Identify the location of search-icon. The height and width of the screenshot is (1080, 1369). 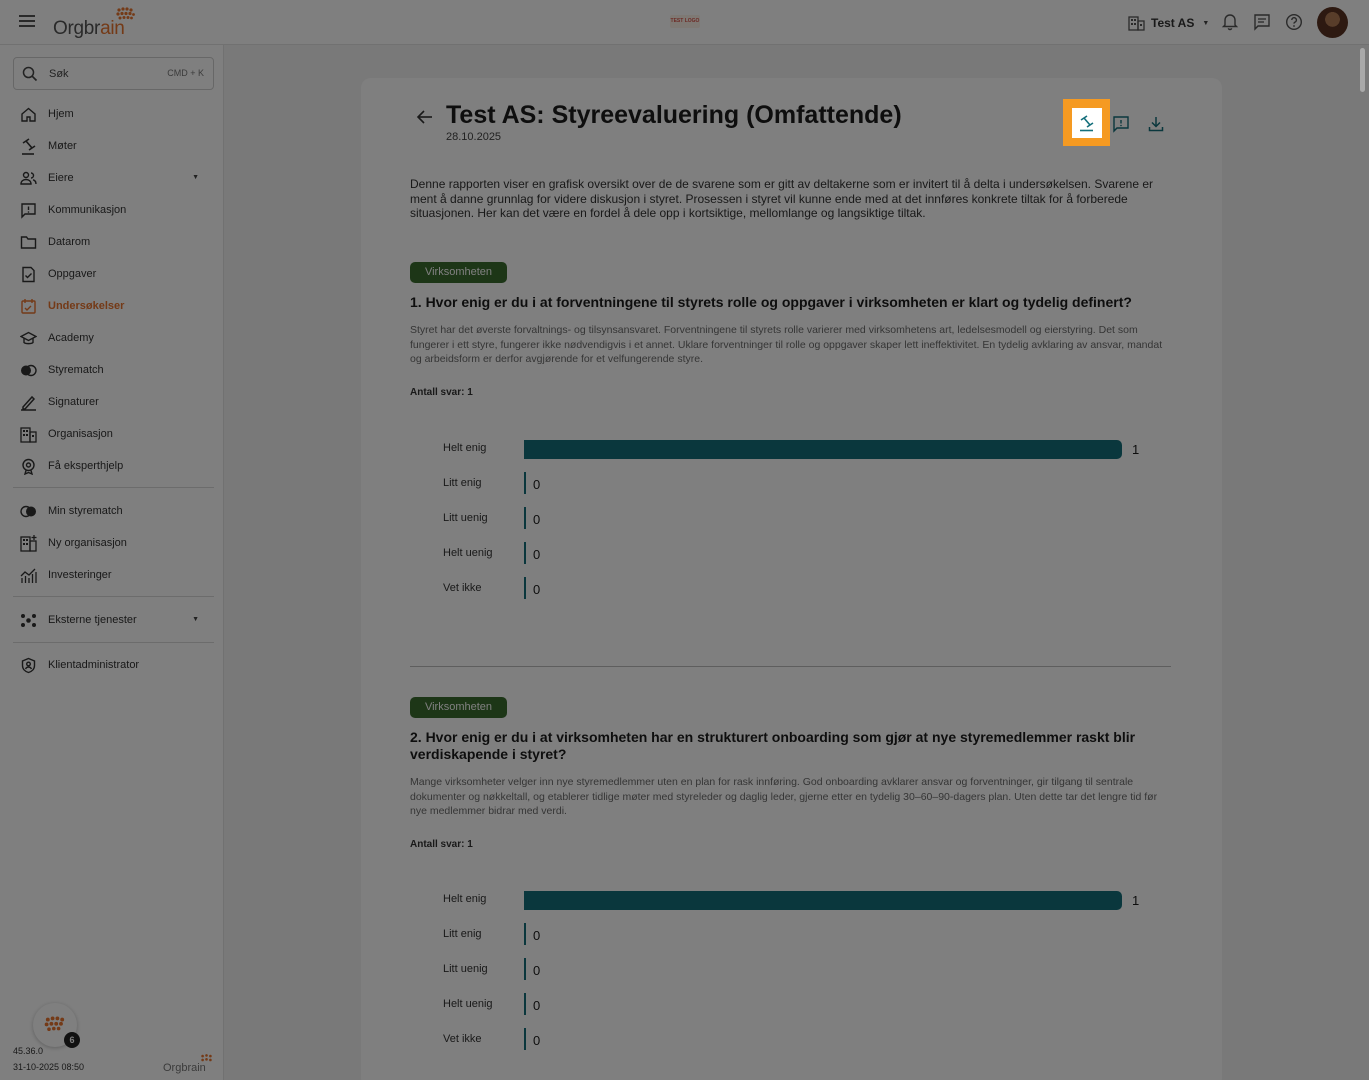
(30, 74).